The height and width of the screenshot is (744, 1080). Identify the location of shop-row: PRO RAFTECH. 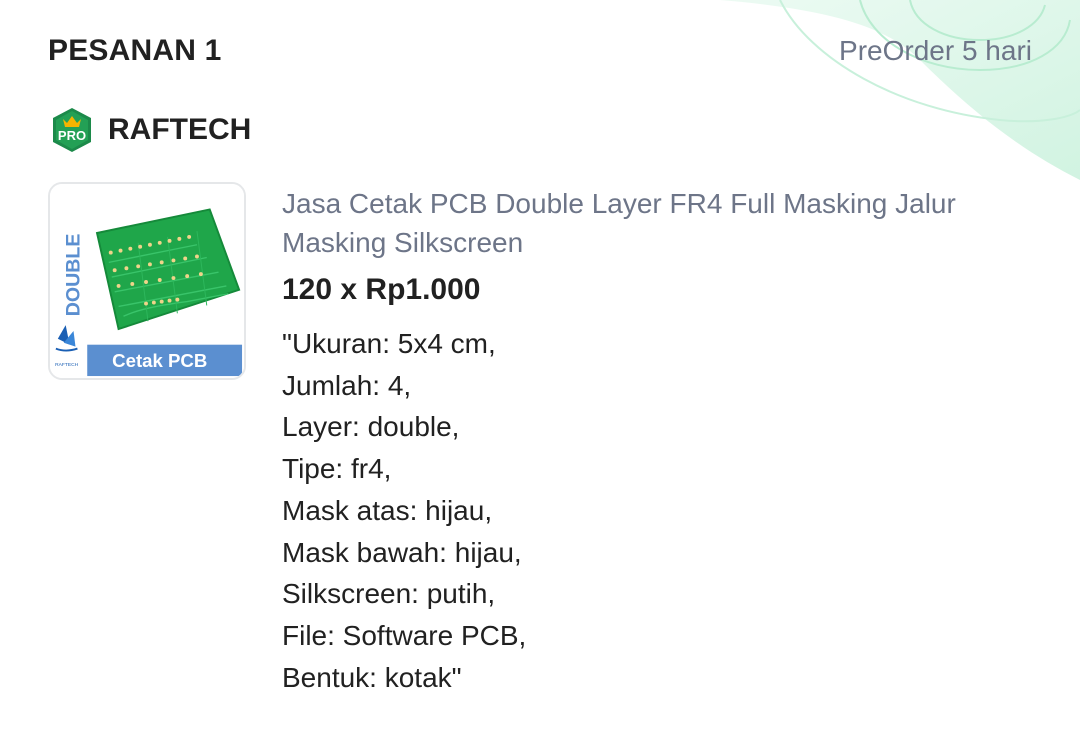
(149, 130).